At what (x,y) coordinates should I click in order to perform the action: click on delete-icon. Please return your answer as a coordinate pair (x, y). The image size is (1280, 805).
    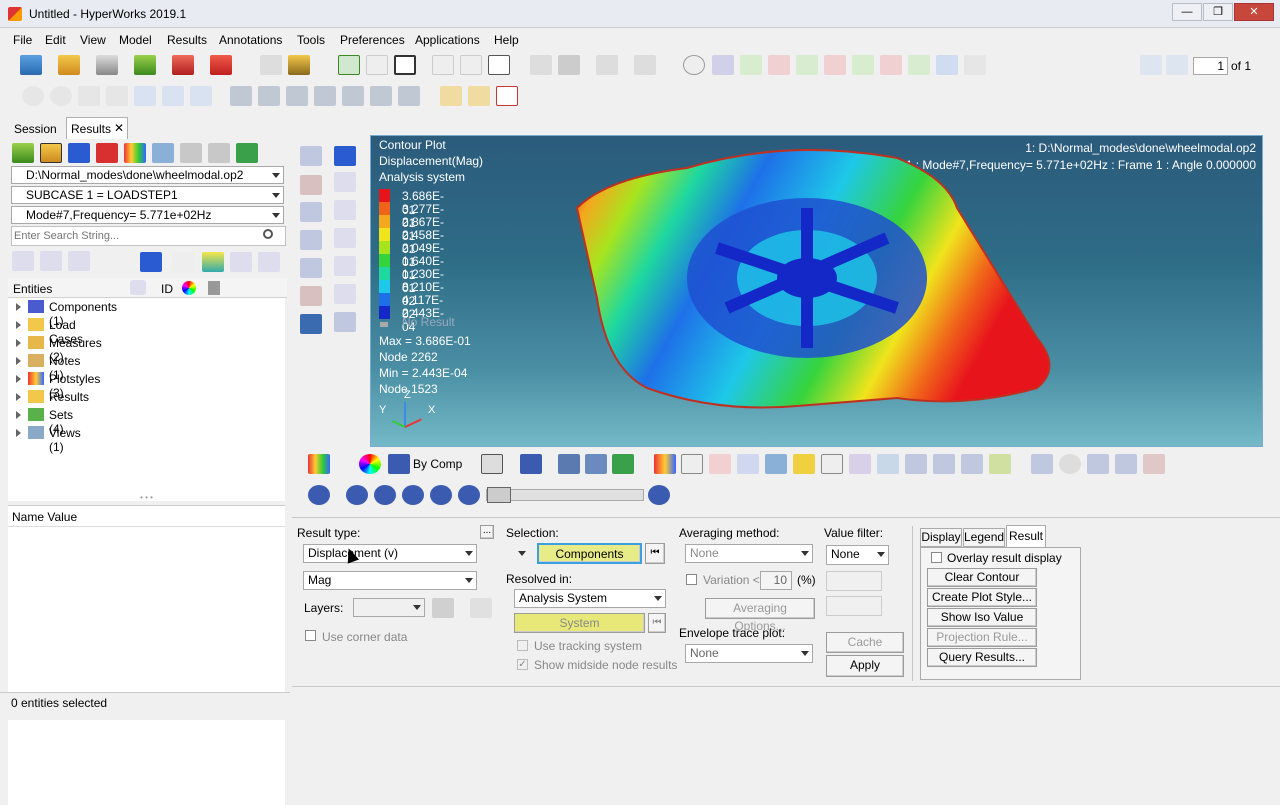
    Looking at the image, I should click on (107, 153).